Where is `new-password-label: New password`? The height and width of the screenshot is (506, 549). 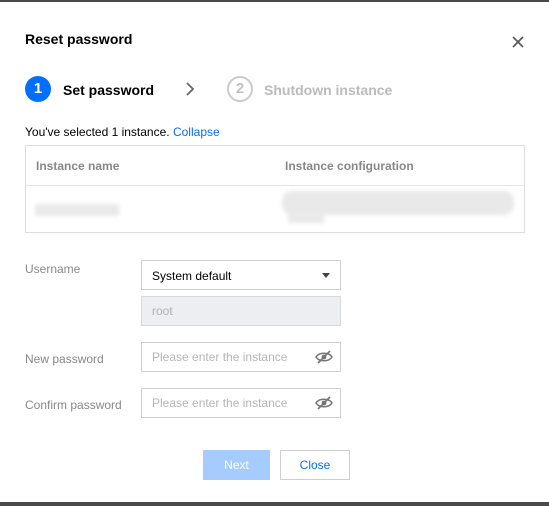 new-password-label: New password is located at coordinates (64, 359).